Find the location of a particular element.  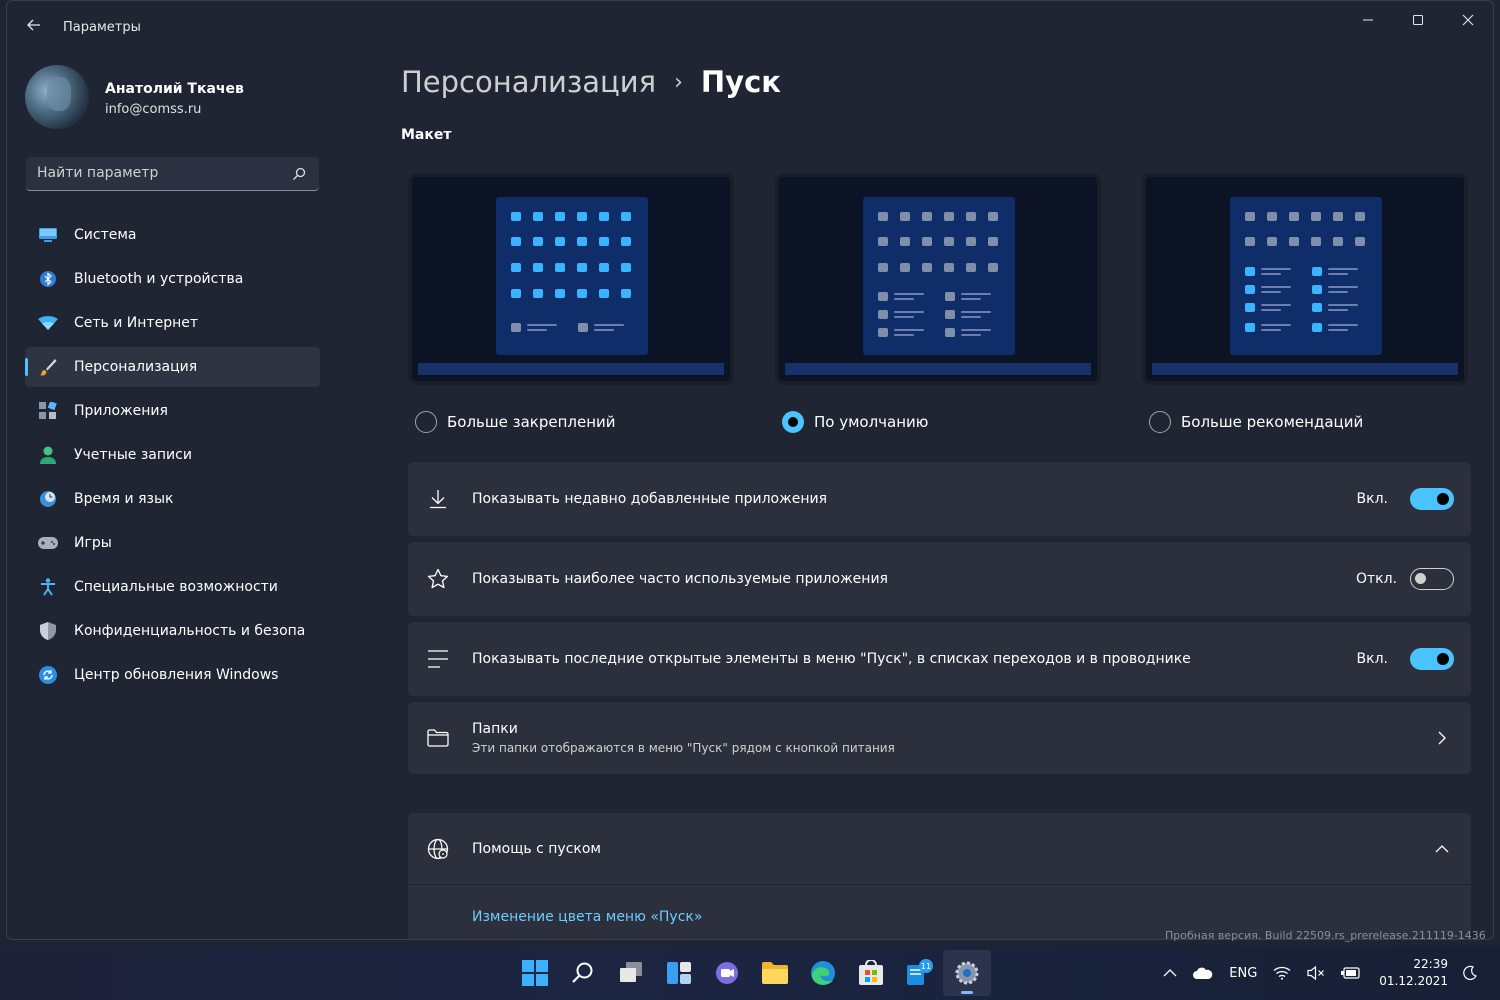

breadcrumb-parent: Персонализация is located at coordinates (528, 82).